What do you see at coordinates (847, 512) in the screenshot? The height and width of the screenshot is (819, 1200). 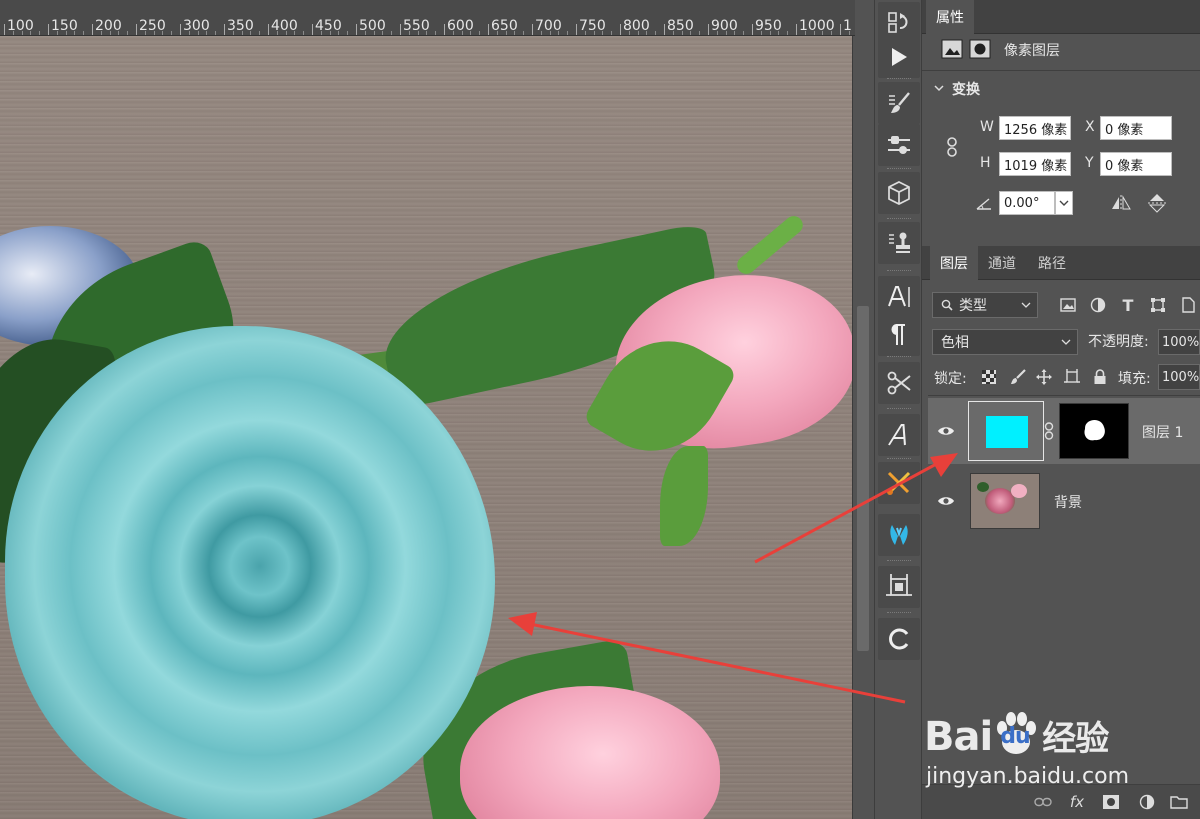 I see `arrow-to-layer-thumbnail` at bounding box center [847, 512].